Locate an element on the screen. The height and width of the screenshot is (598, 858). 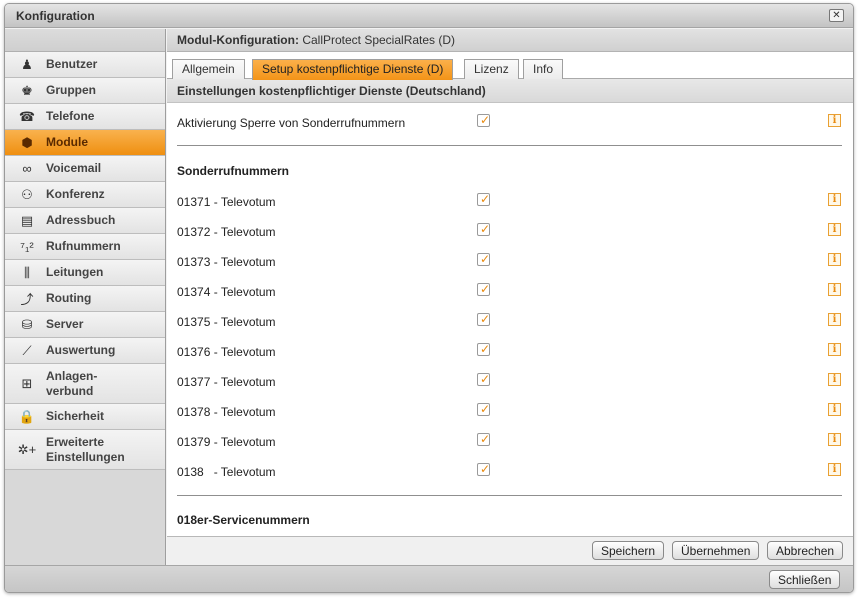
close-icon: ✕ is located at coordinates (836, 15).